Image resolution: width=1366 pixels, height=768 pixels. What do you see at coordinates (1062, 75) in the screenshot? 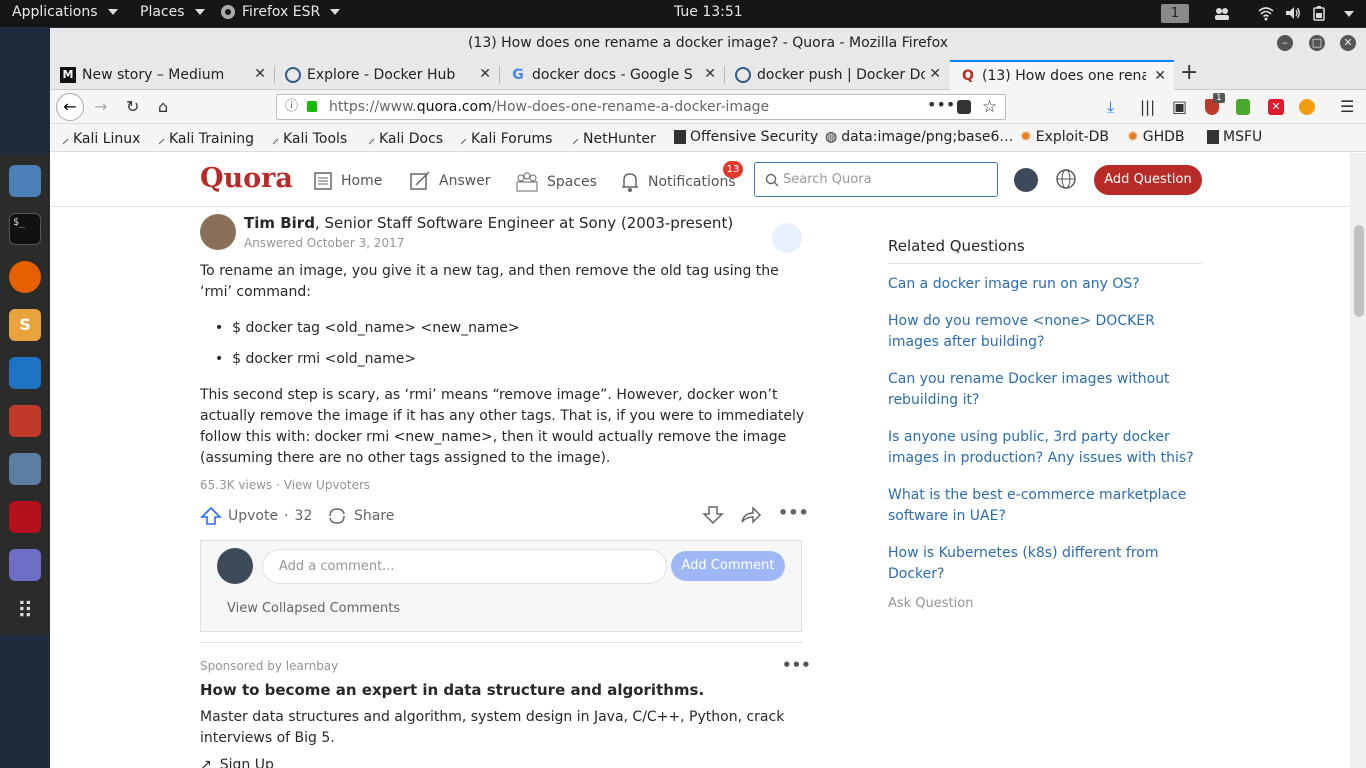
I see `tab-quora-active: Q (13) How does one renam ✕` at bounding box center [1062, 75].